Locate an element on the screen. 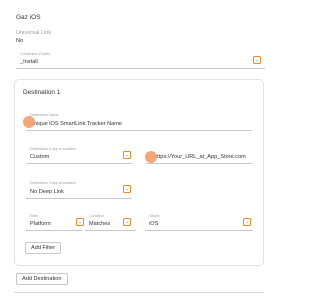  custom-url-value: https://Your_URL_at_App_Store.com is located at coordinates (200, 157).